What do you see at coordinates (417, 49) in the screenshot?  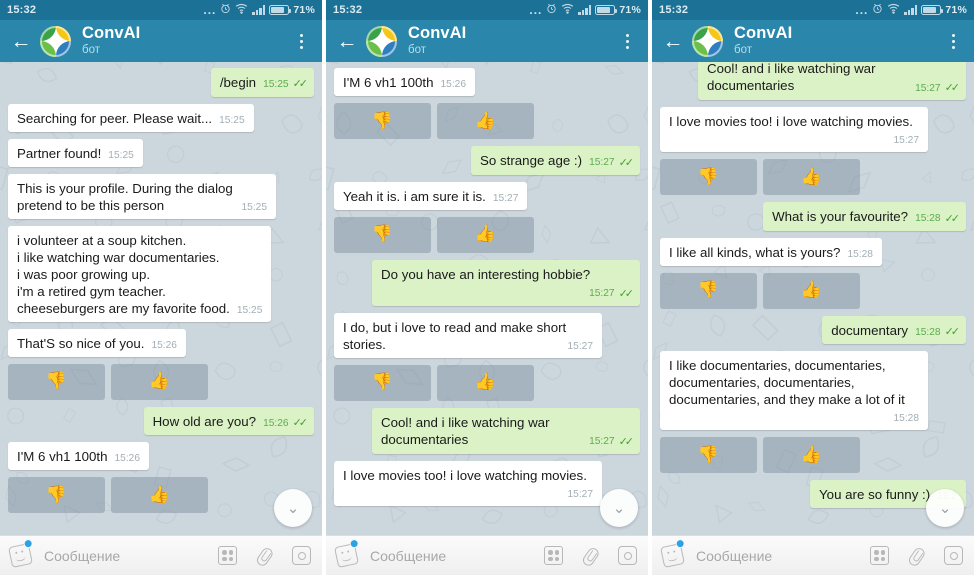 I see `chat-subtitle: бот` at bounding box center [417, 49].